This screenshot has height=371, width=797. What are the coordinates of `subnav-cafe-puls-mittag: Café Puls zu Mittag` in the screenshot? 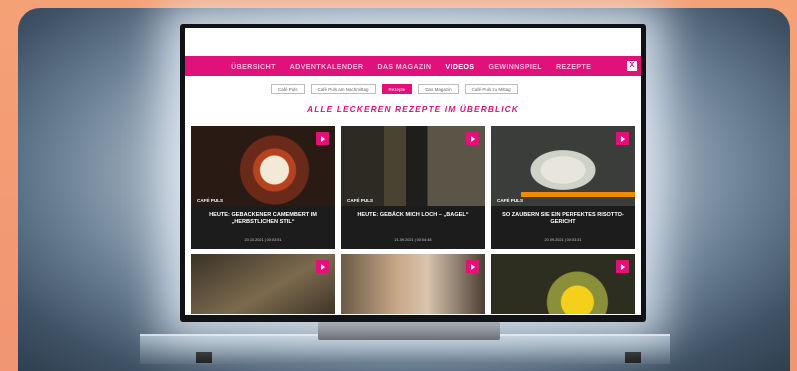 It's located at (491, 89).